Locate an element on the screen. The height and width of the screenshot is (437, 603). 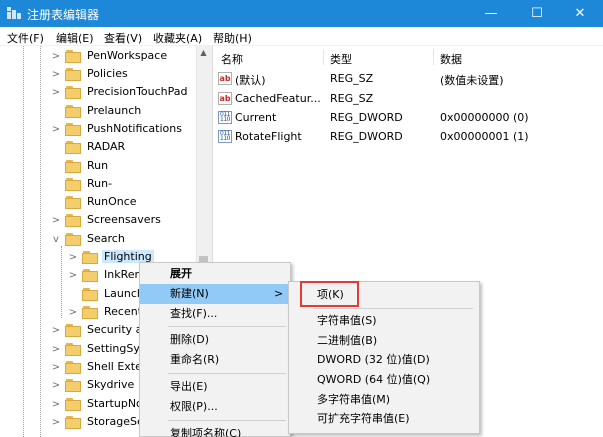
menu-item-new-multi-string-value: 多字符串值(M) is located at coordinates (384, 400).